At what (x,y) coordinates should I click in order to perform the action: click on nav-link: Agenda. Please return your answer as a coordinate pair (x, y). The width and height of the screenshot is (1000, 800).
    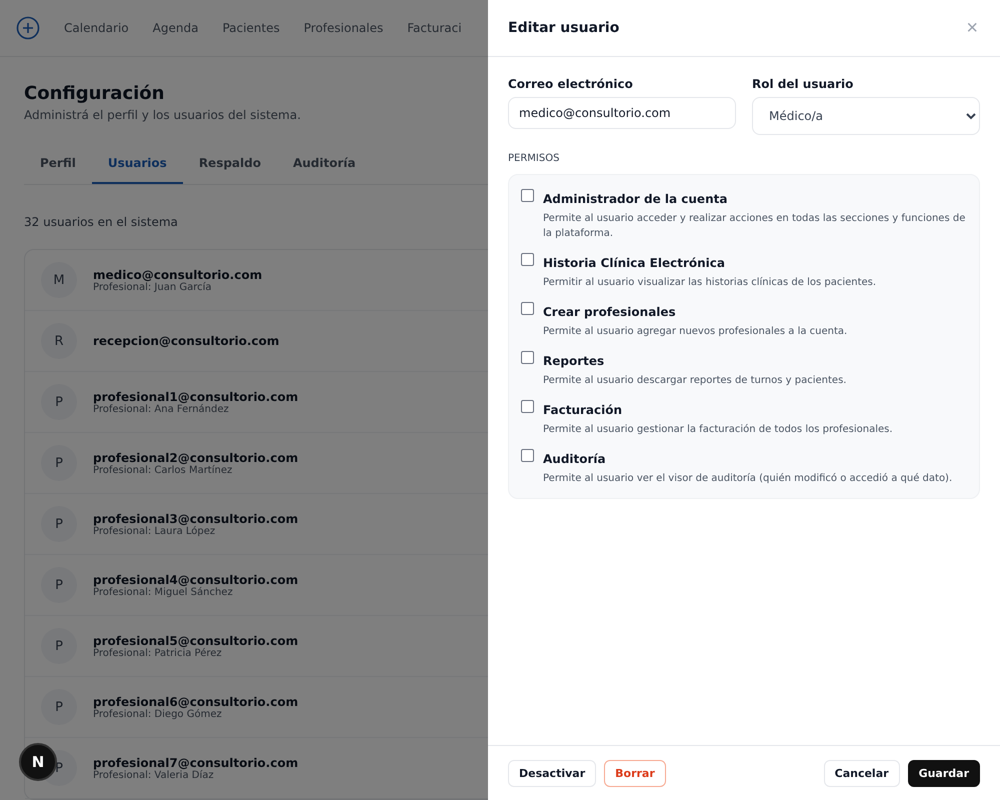
    Looking at the image, I should click on (175, 28).